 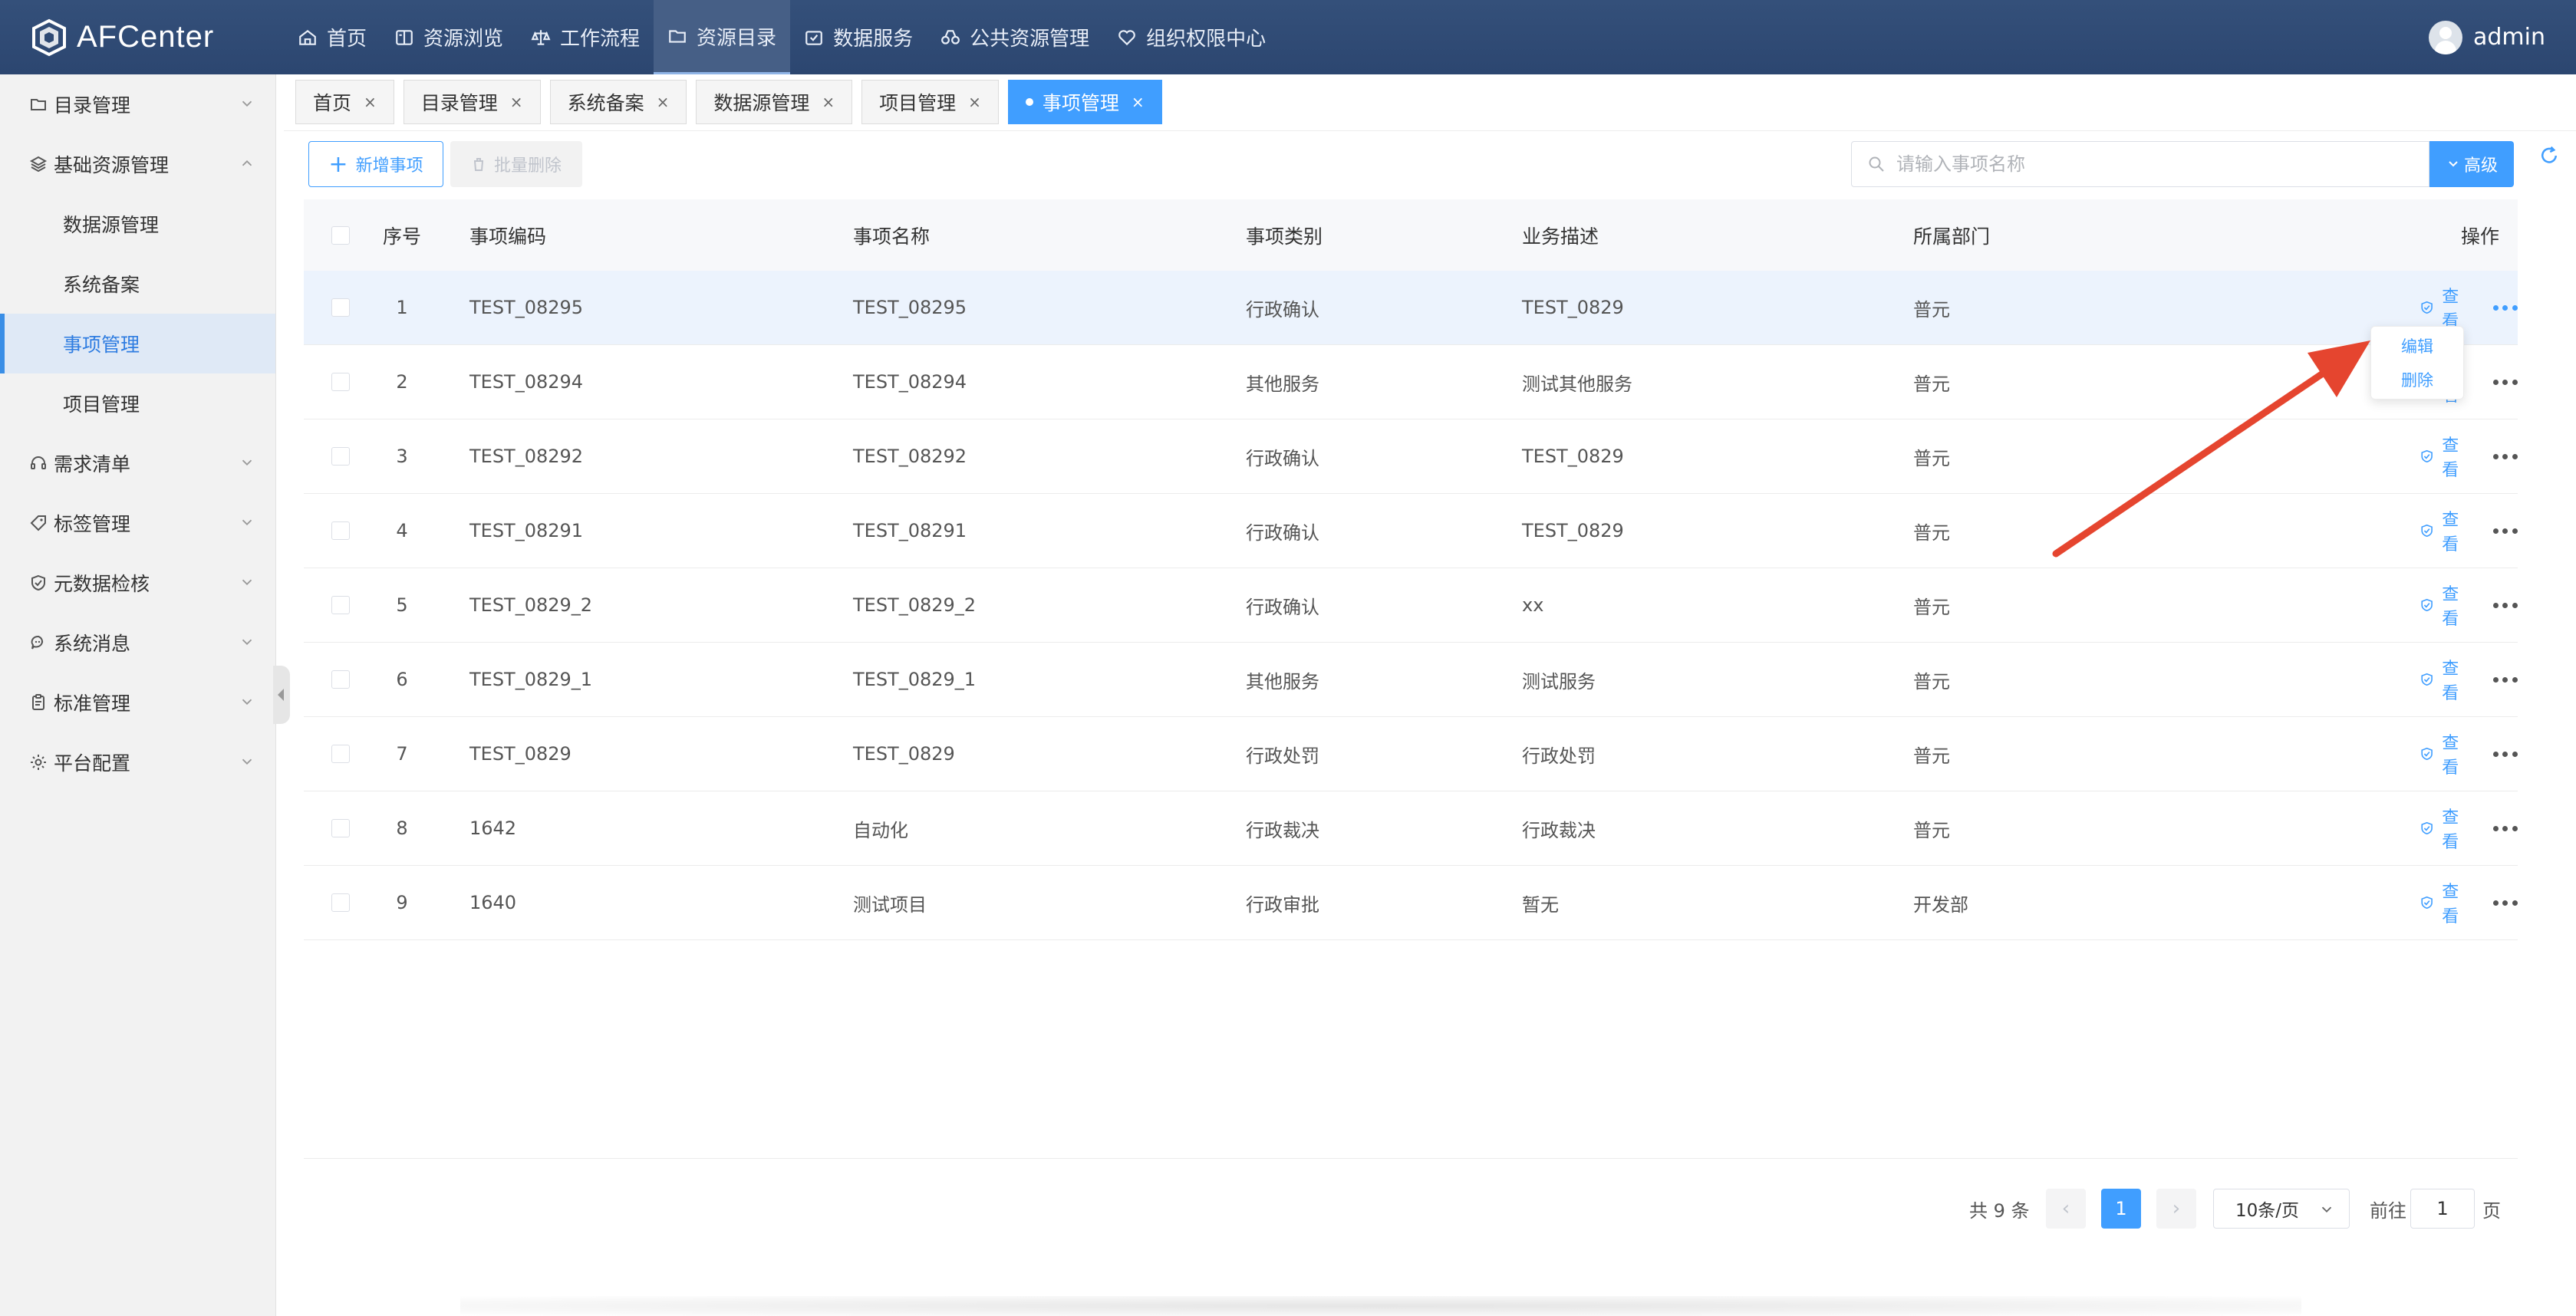 What do you see at coordinates (146, 37) in the screenshot?
I see `brand-name: AFCenter` at bounding box center [146, 37].